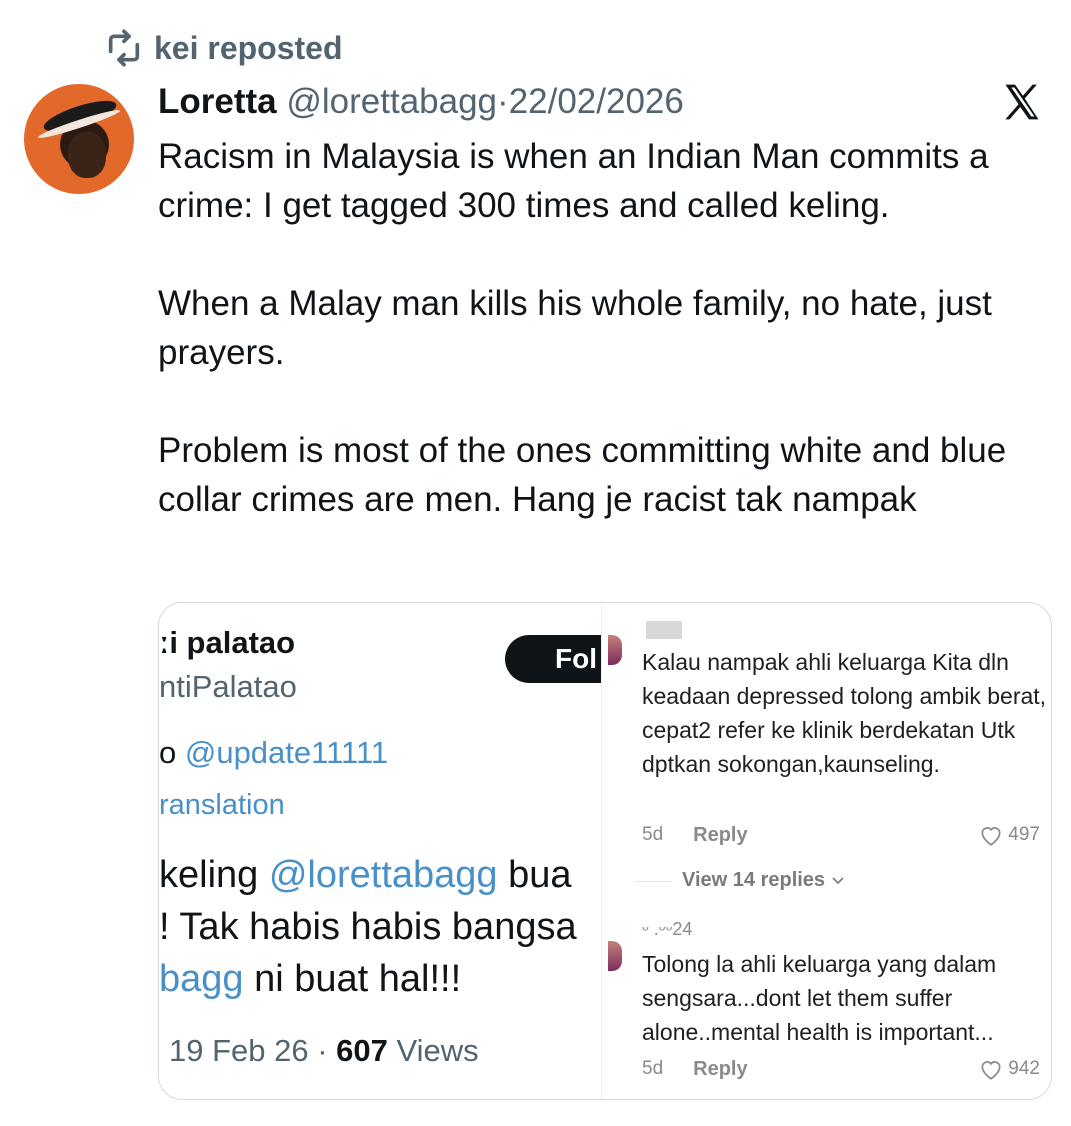  What do you see at coordinates (596, 101) in the screenshot?
I see `tweet-date: 22/02/2026` at bounding box center [596, 101].